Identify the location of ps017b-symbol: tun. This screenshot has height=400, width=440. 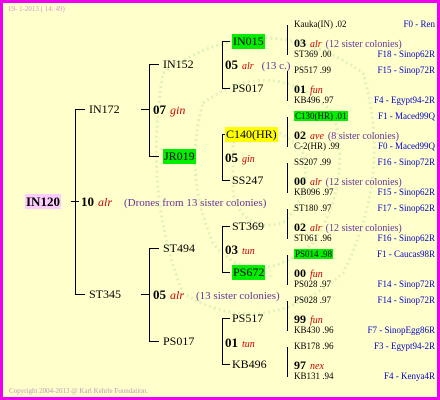
(248, 344).